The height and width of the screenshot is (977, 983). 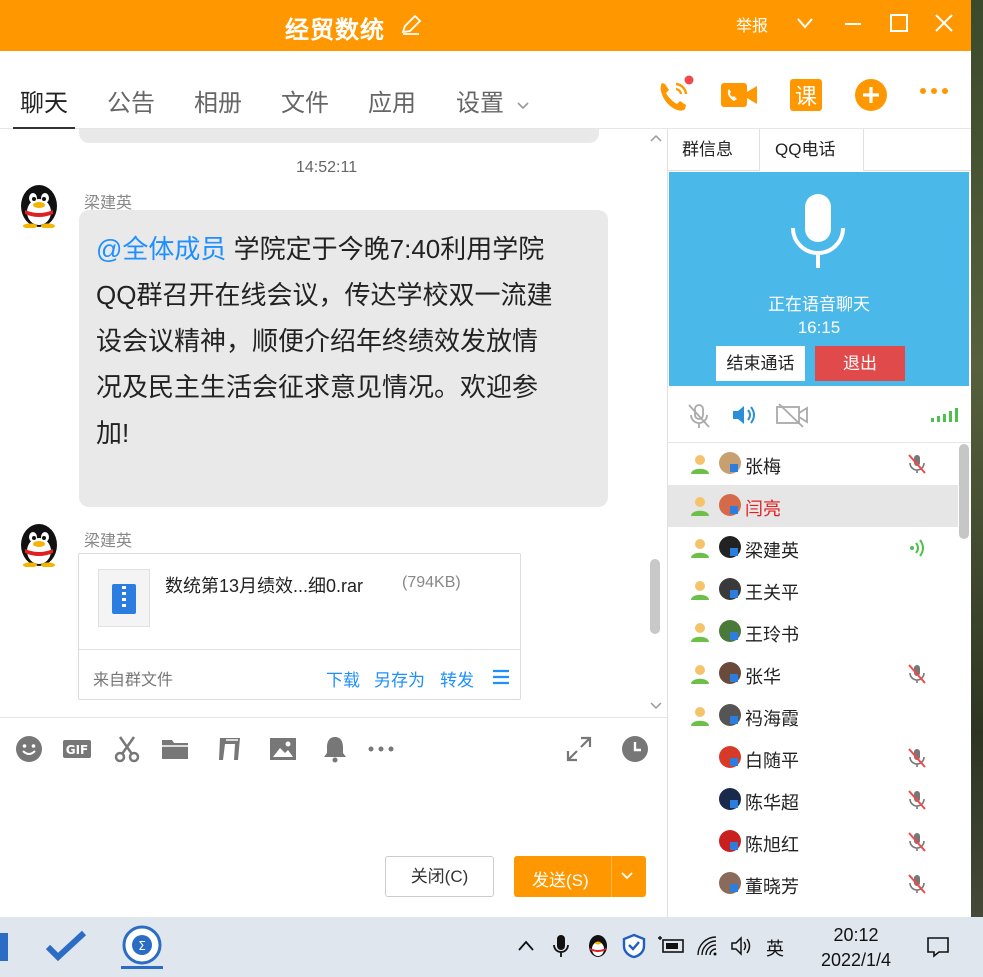 What do you see at coordinates (131, 100) in the screenshot?
I see `tab-notice: 公告` at bounding box center [131, 100].